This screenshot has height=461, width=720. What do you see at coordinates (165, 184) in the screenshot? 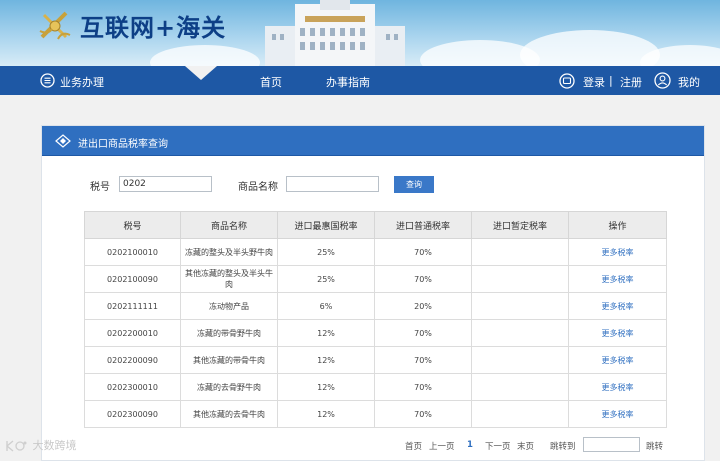
I see `code-input` at bounding box center [165, 184].